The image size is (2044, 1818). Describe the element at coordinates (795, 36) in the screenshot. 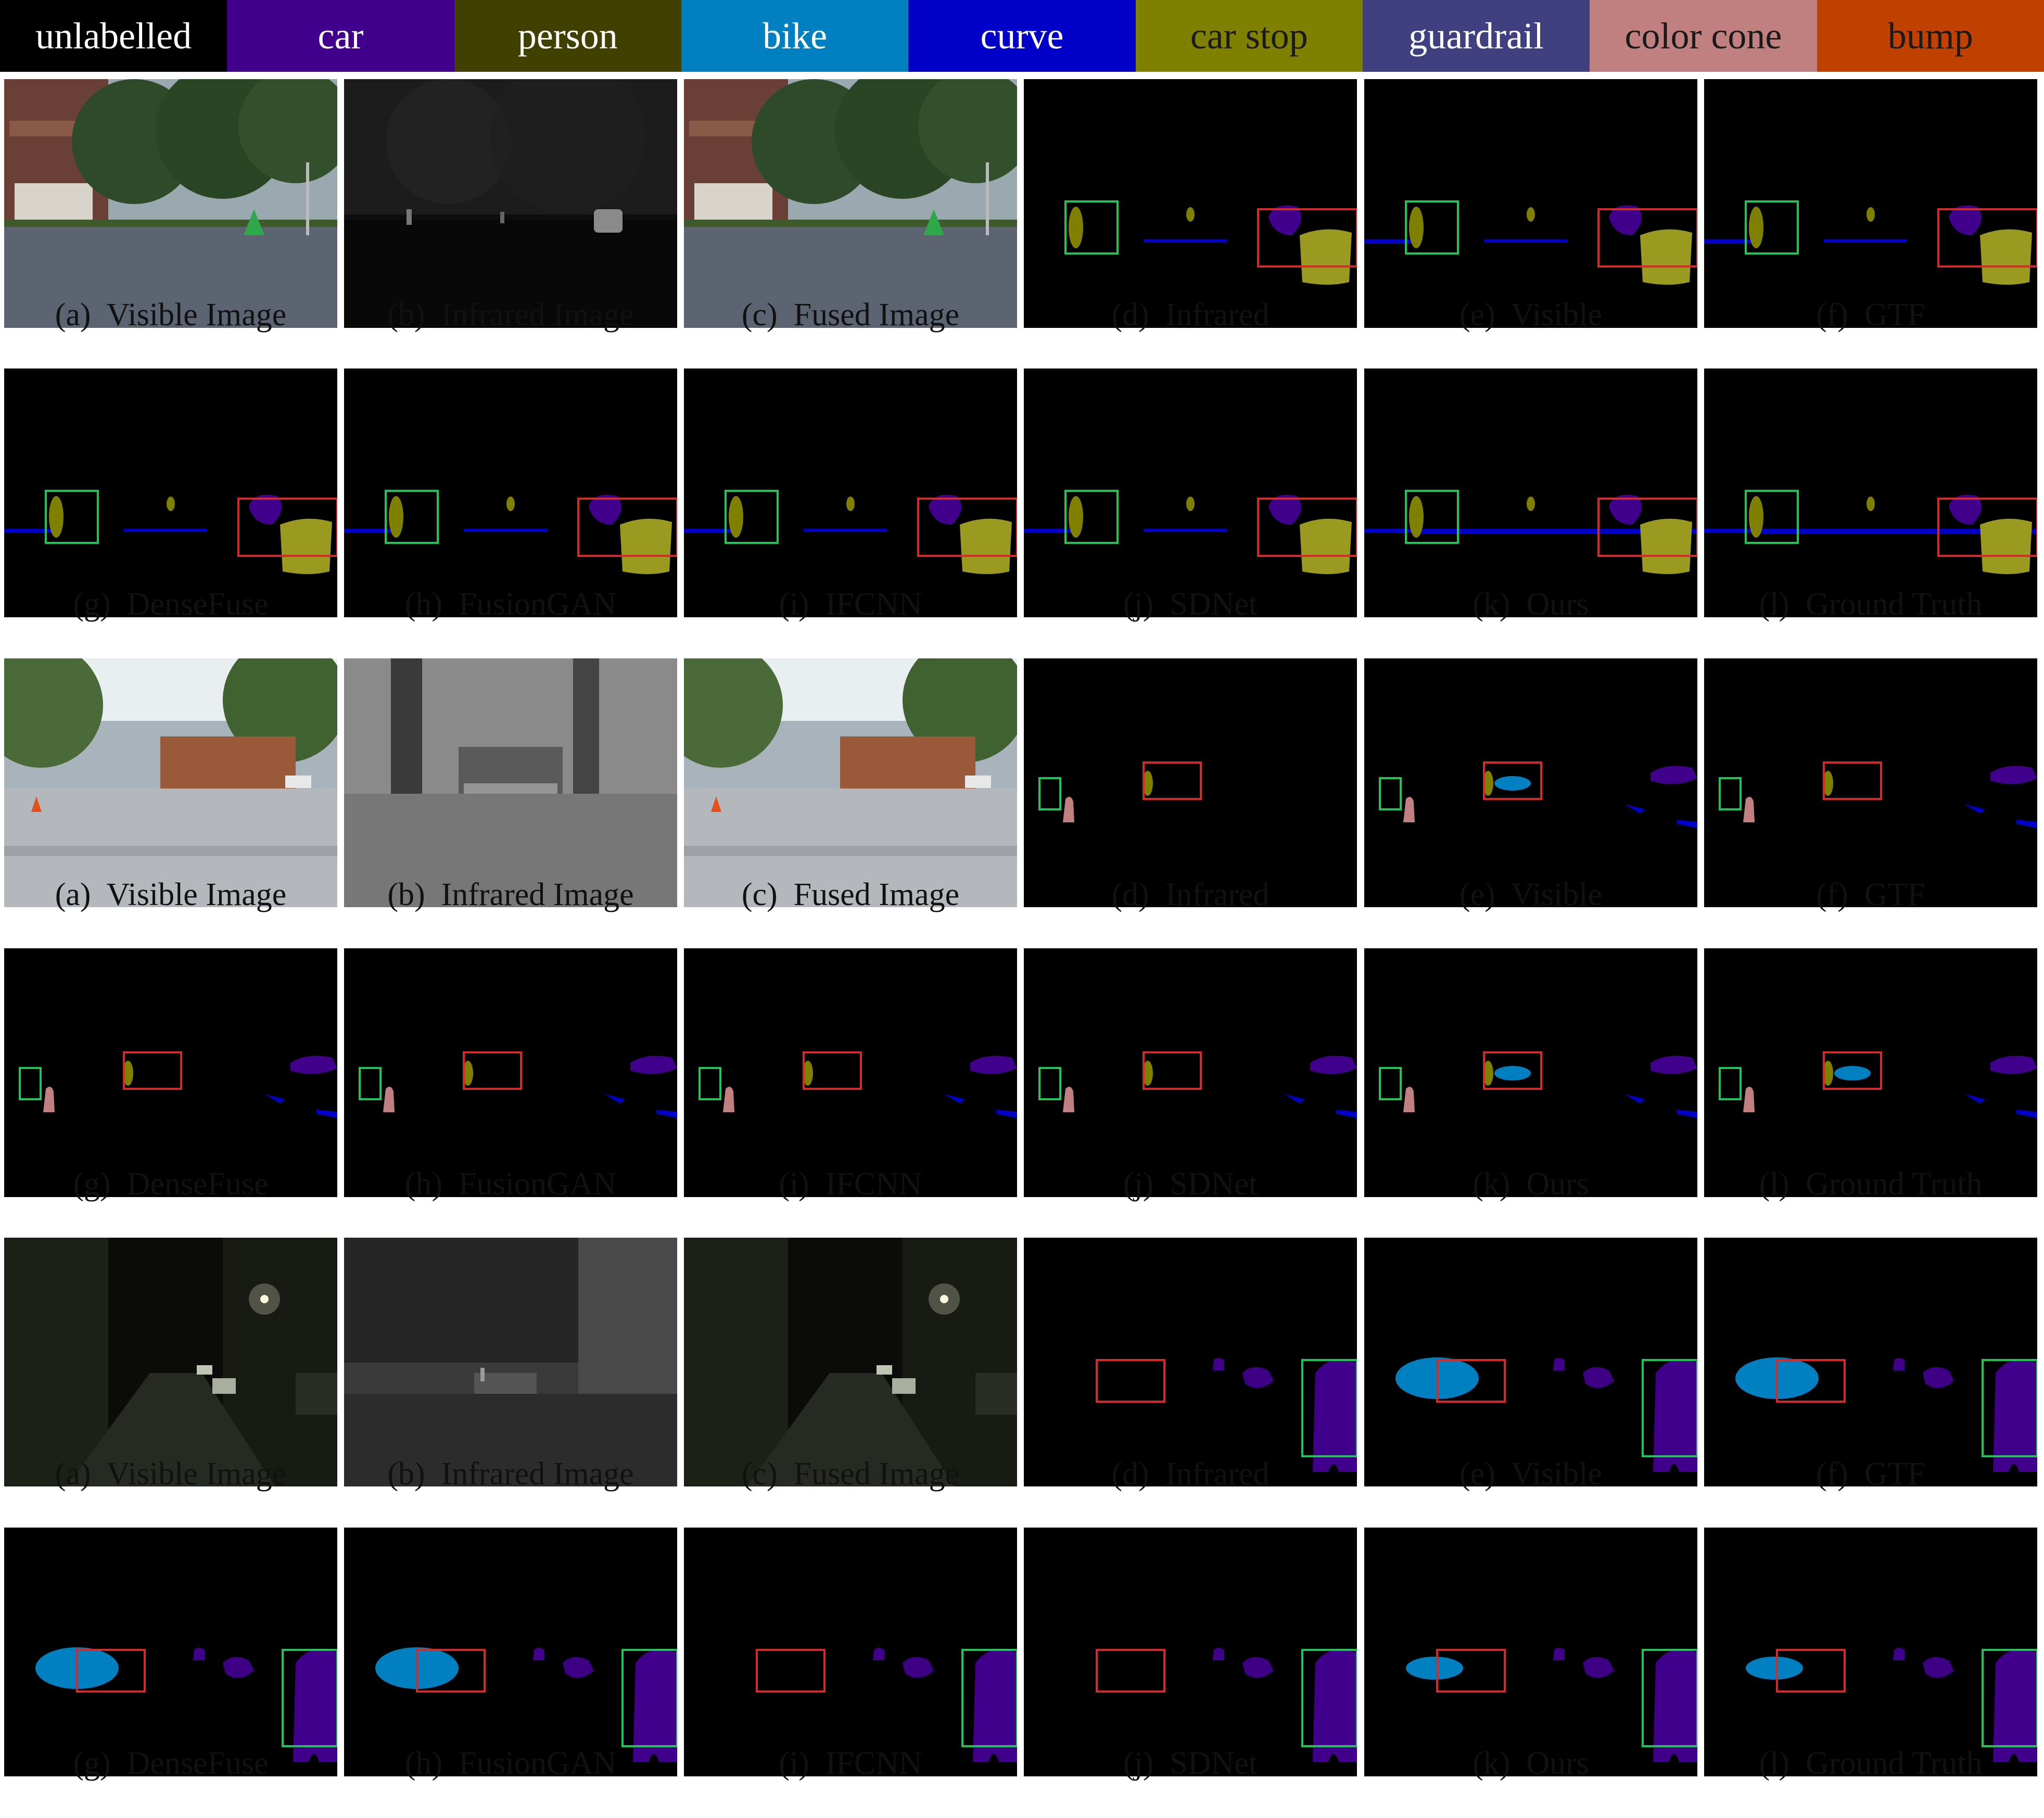

I see `legend-bike: bike` at that location.